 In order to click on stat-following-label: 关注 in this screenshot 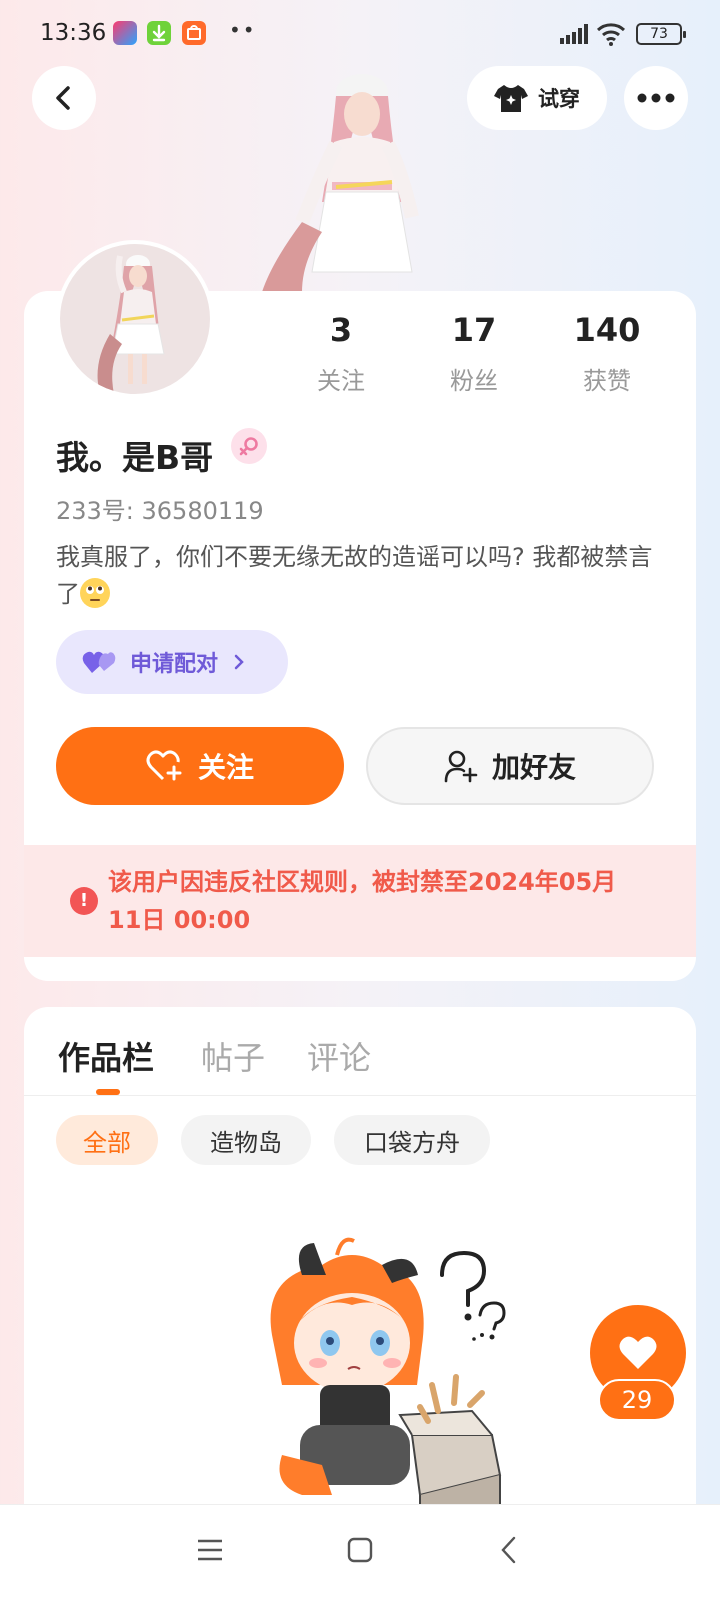, I will do `click(341, 381)`.